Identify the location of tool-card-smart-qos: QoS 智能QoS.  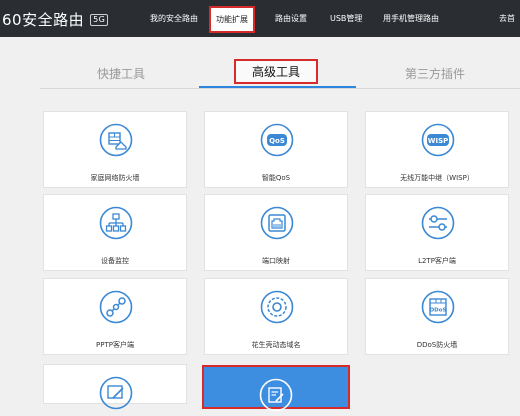
(276, 149).